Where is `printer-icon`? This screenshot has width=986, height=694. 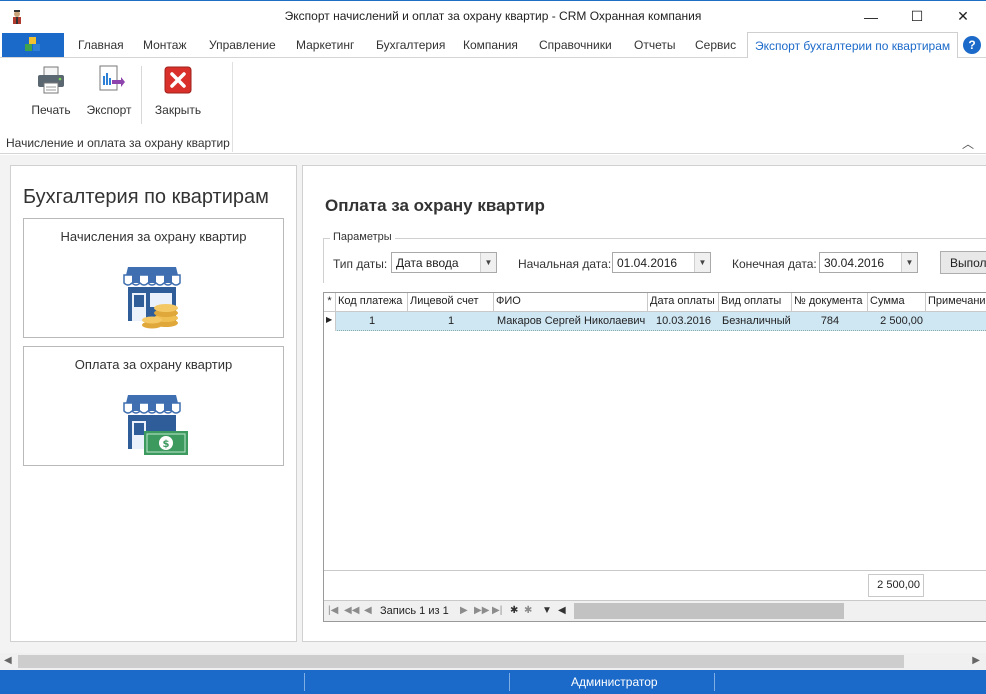 printer-icon is located at coordinates (51, 80).